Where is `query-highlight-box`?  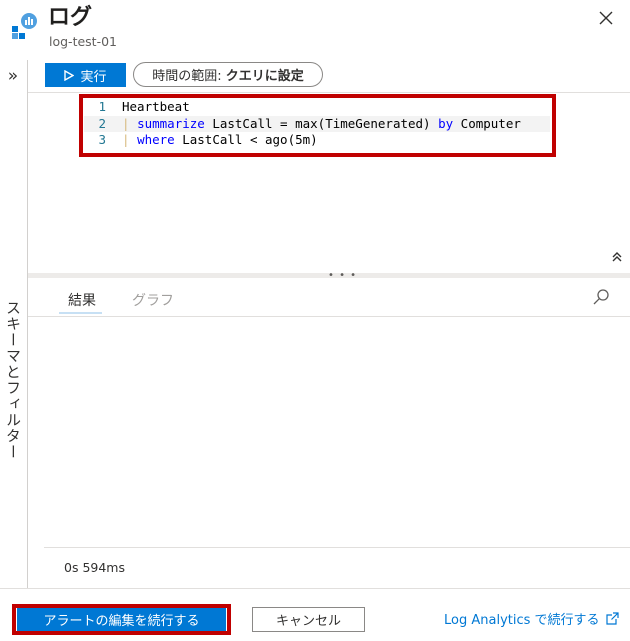 query-highlight-box is located at coordinates (317, 125).